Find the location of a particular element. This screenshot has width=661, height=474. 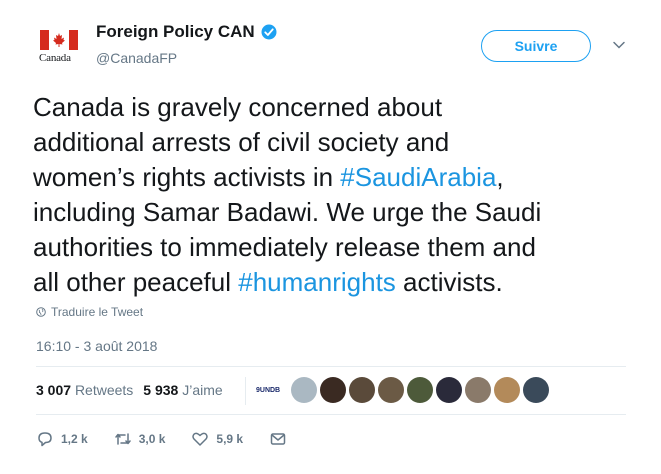

tweet-line-text: women’s rights activists in is located at coordinates (187, 177).